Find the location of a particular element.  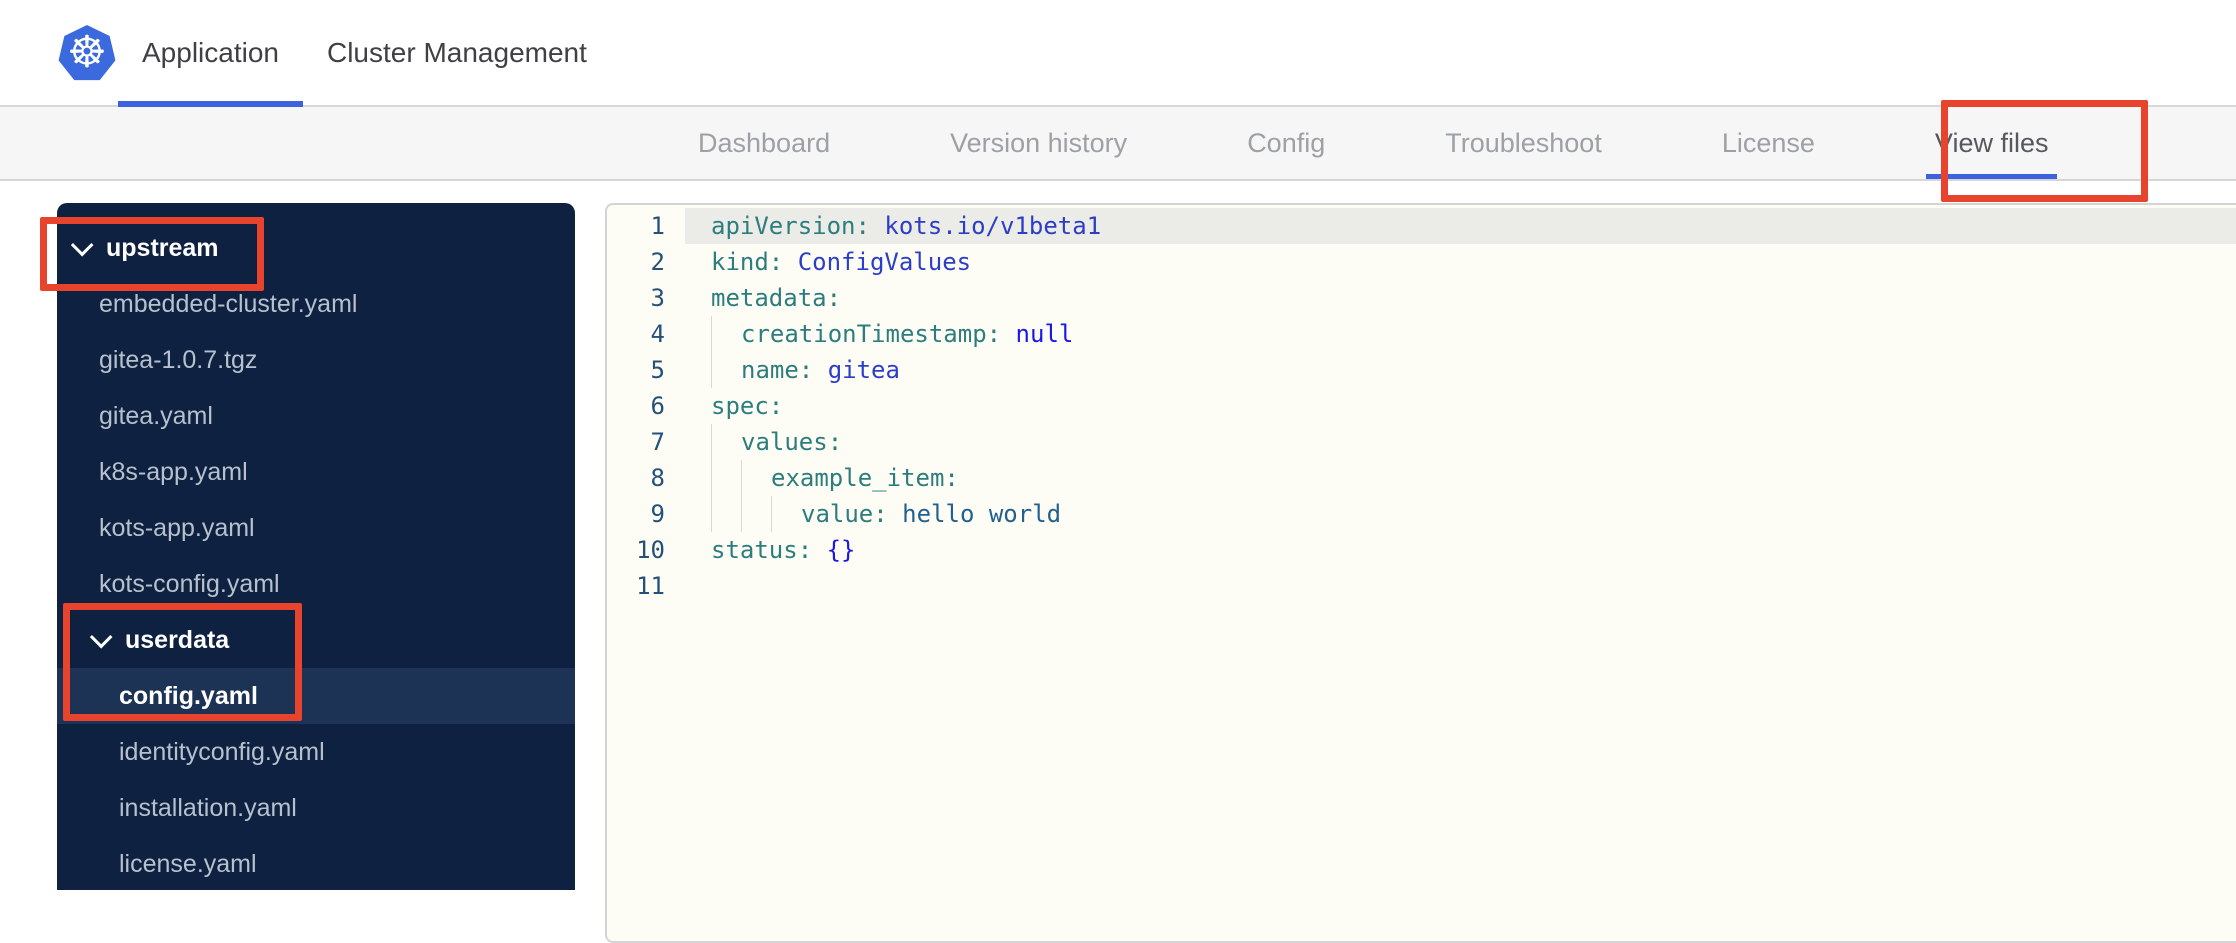

subnav-tab-view-files: View files is located at coordinates (1991, 143).